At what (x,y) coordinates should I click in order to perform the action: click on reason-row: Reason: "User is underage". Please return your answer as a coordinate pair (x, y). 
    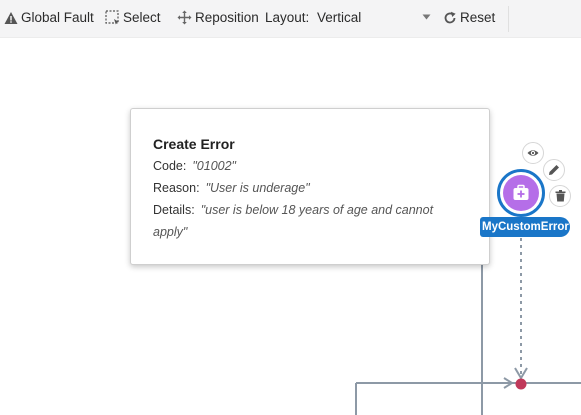
    Looking at the image, I should click on (231, 188).